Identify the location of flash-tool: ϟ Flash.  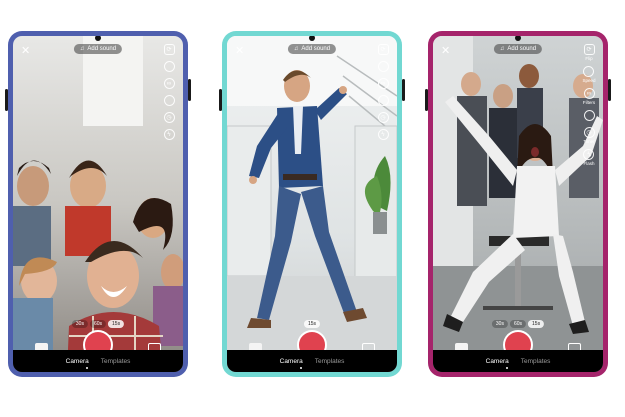
(589, 157).